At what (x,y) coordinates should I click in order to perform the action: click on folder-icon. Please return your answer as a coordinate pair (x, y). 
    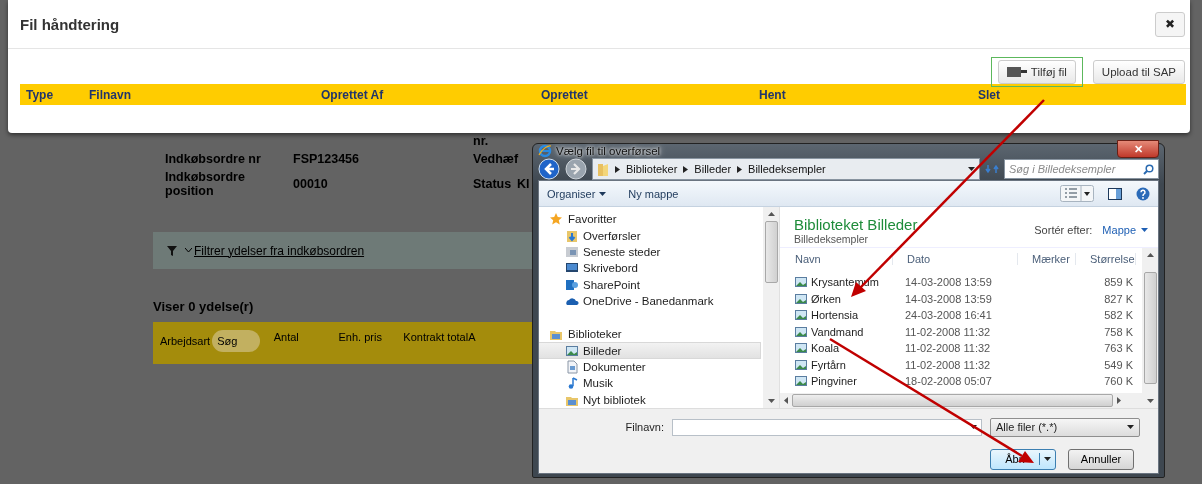
    Looking at the image, I should click on (603, 169).